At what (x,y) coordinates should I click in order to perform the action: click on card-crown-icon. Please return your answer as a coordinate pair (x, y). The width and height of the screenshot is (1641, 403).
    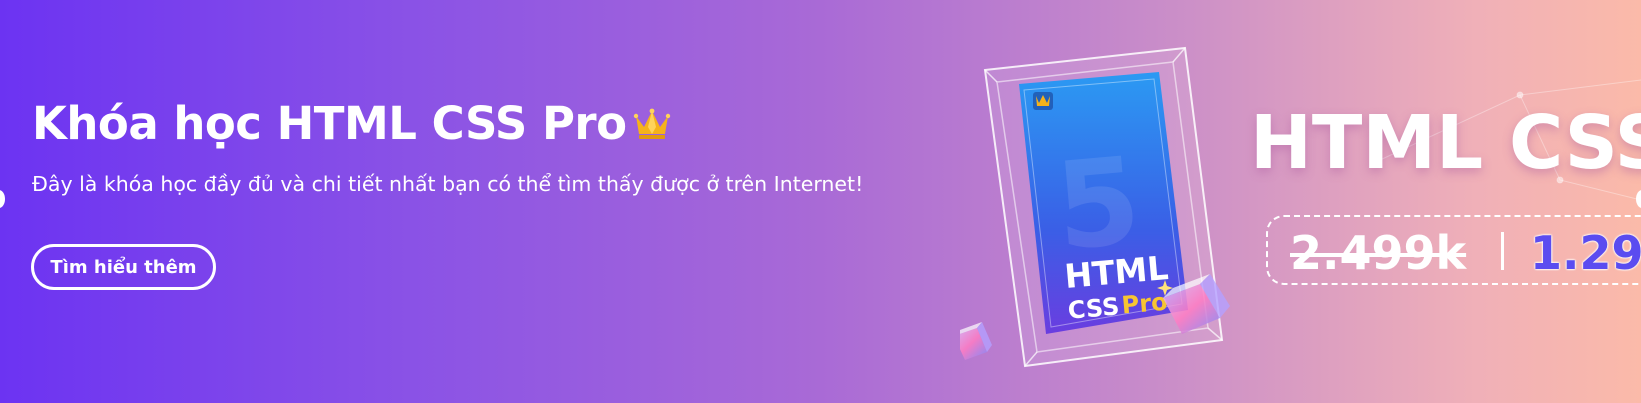
    Looking at the image, I should click on (1043, 101).